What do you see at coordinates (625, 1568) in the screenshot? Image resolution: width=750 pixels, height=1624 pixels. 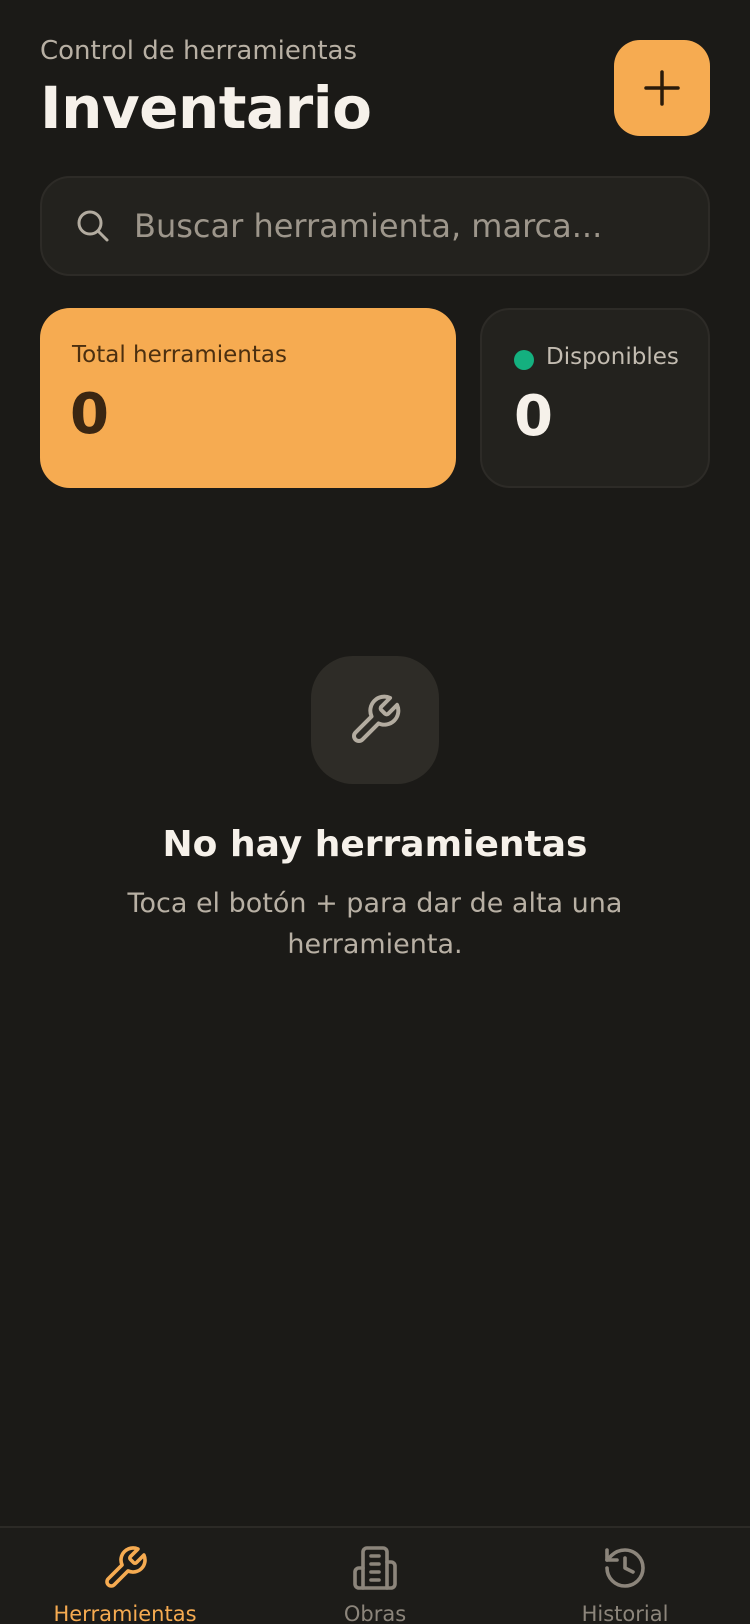 I see `history-icon` at bounding box center [625, 1568].